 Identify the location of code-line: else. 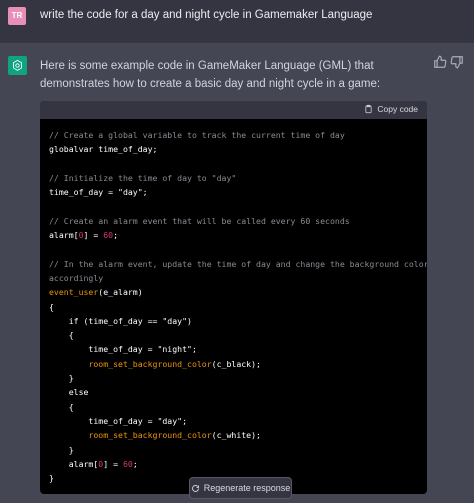
(238, 392).